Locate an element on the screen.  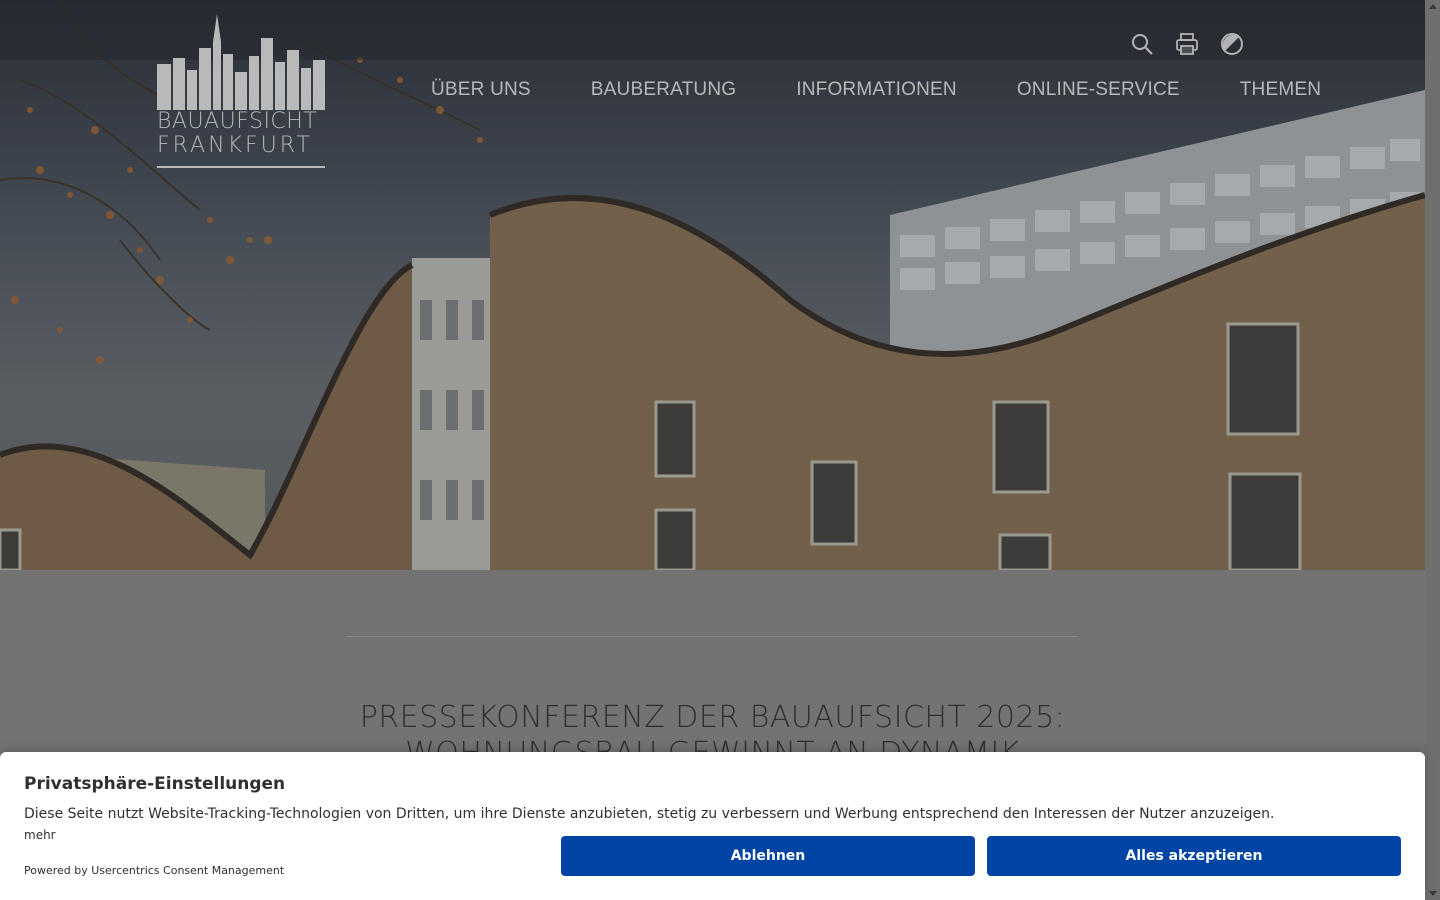
accept-all-button: Alles akzeptieren is located at coordinates (1194, 856).